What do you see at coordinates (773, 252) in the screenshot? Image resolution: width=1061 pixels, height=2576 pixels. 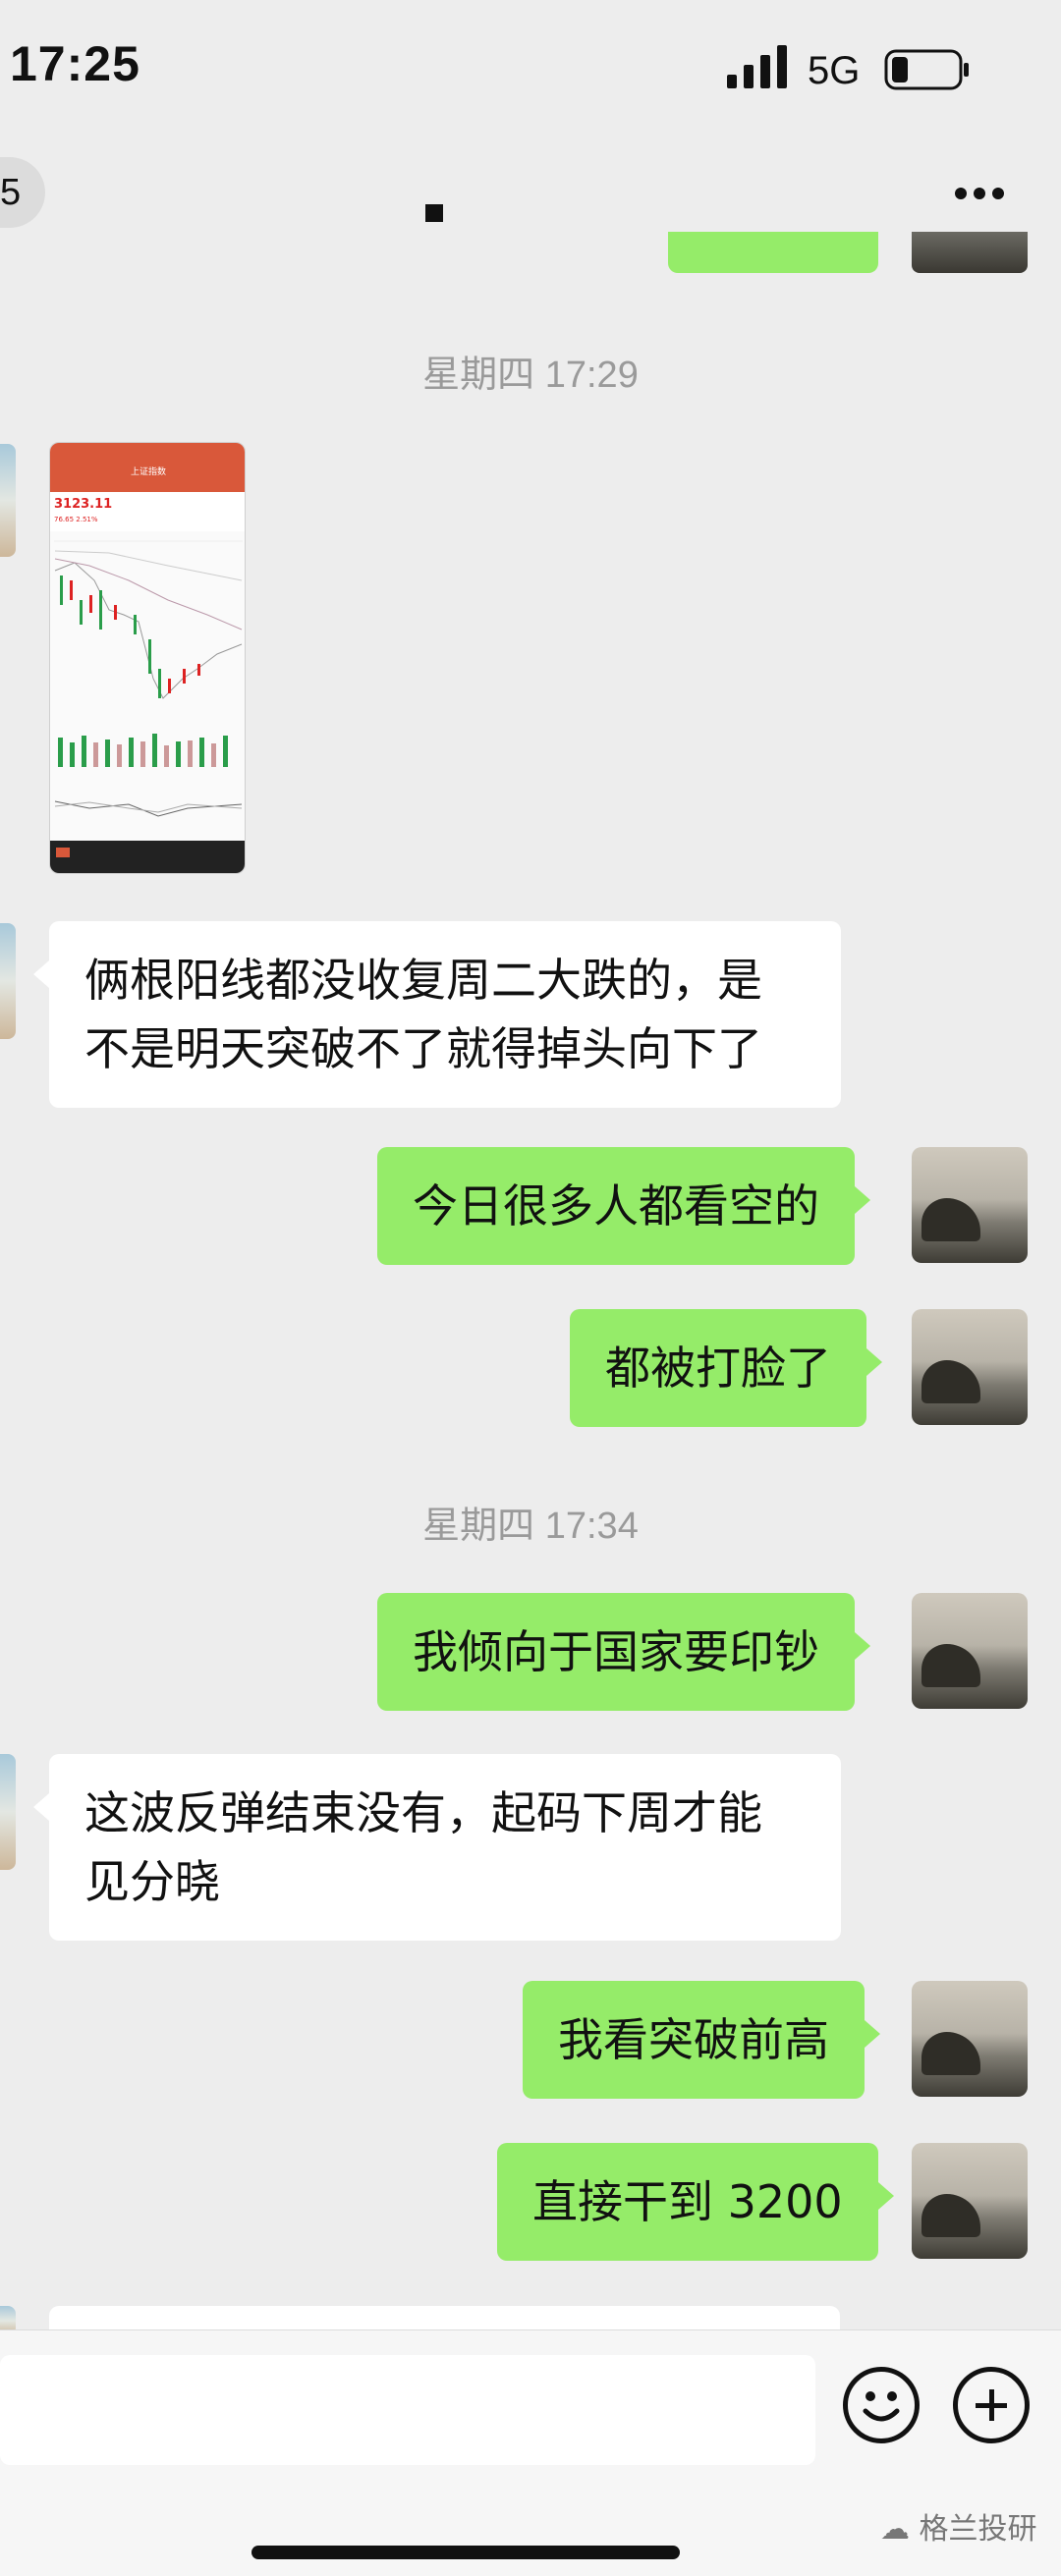 I see `previous-message-bubble` at bounding box center [773, 252].